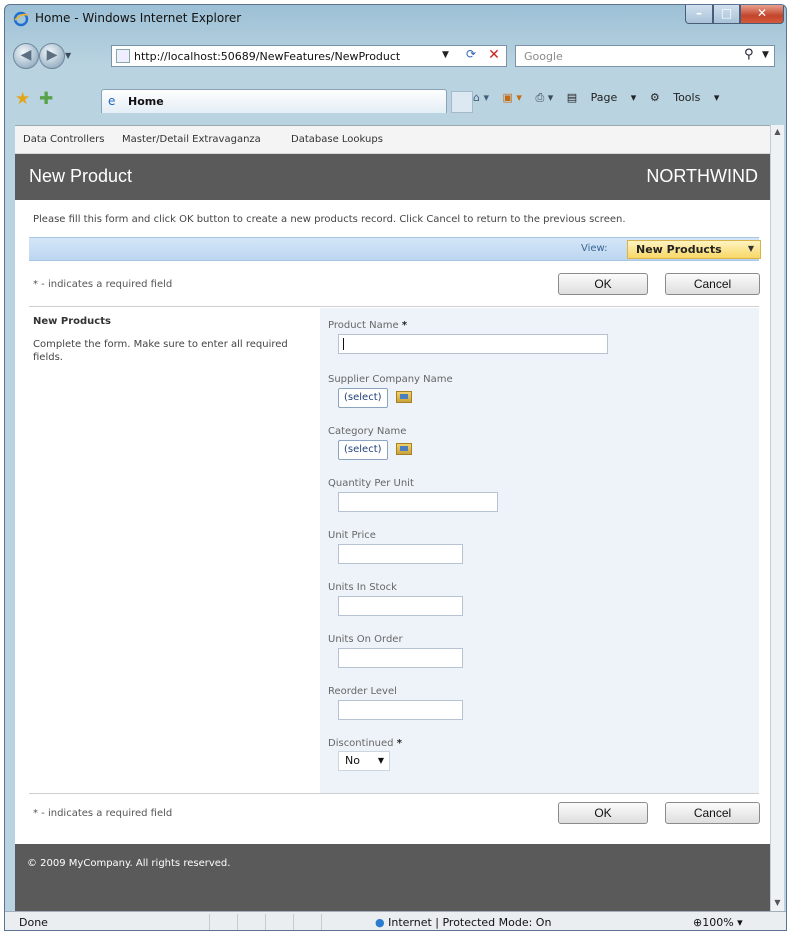 This screenshot has height=935, width=791. Describe the element at coordinates (129, 863) in the screenshot. I see `copyright-text: © 2009 MyCompany. All rights reserved.` at that location.